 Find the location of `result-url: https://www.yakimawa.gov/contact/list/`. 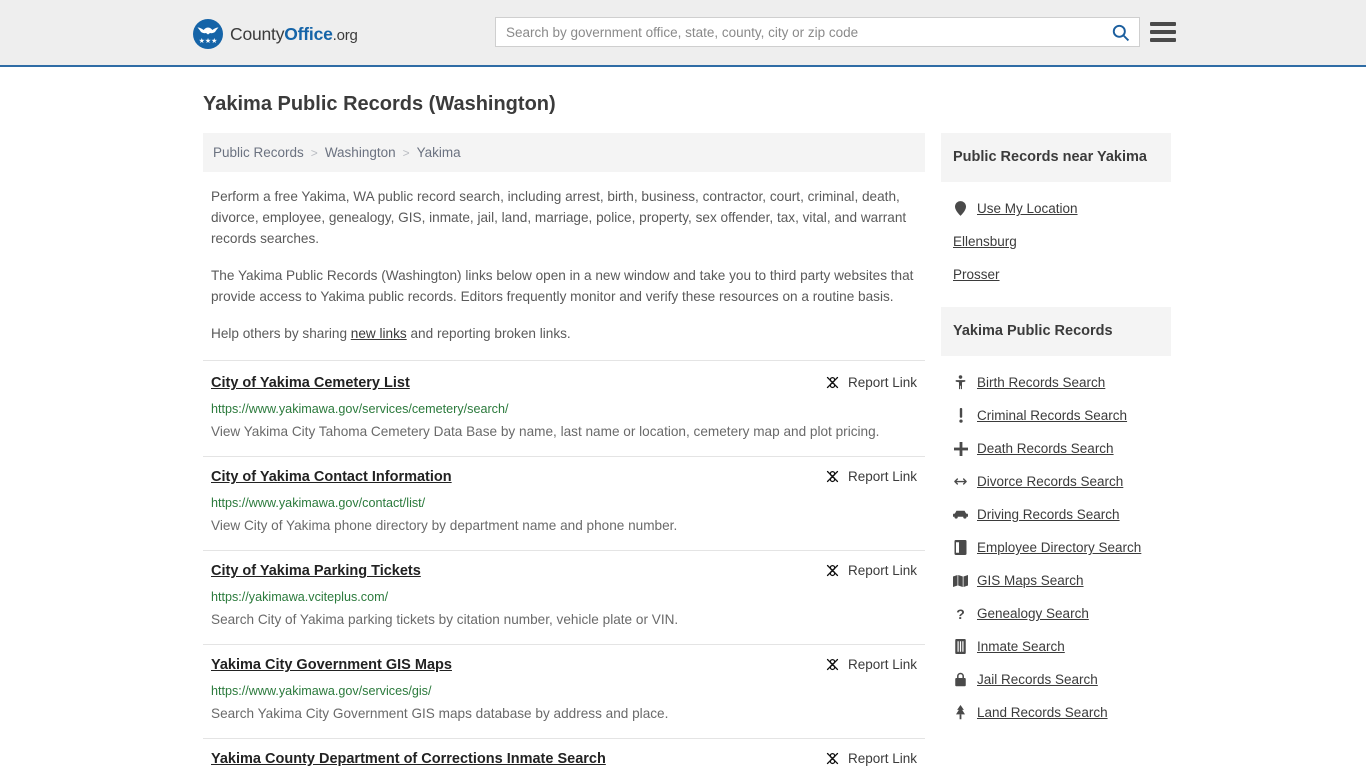

result-url: https://www.yakimawa.gov/contact/list/ is located at coordinates (318, 503).